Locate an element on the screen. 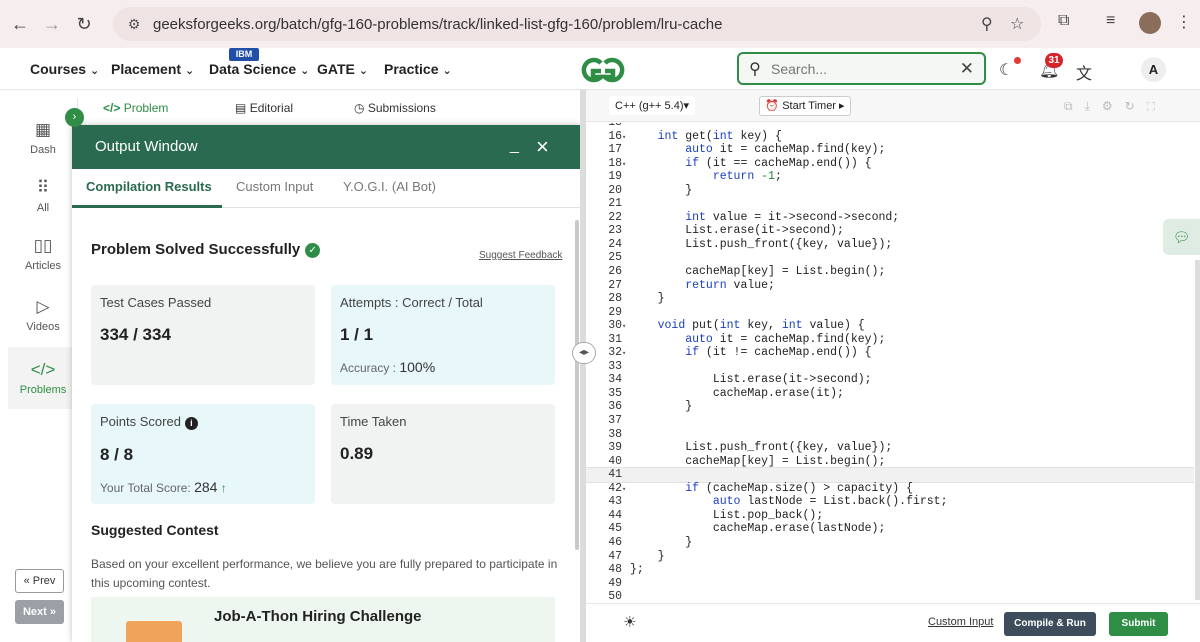 The width and height of the screenshot is (1200, 642). menu-data-science: Data Science ⌄ is located at coordinates (259, 69).